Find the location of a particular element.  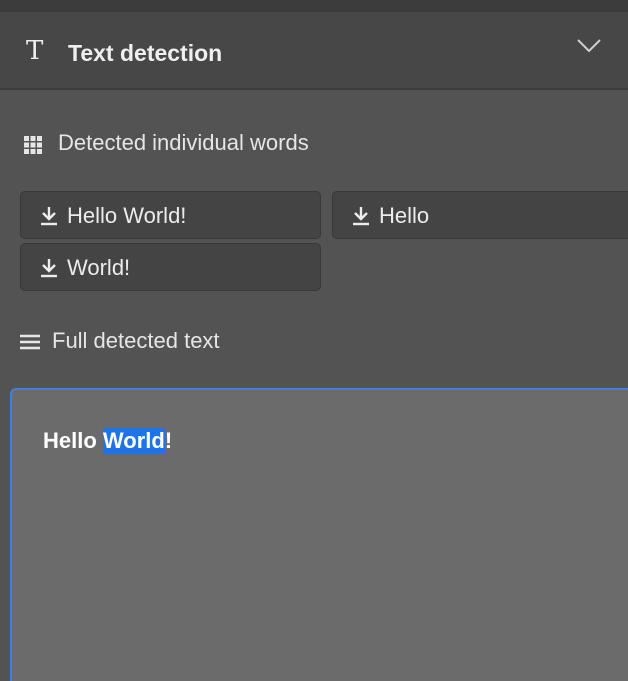

grid-icon is located at coordinates (33, 147).